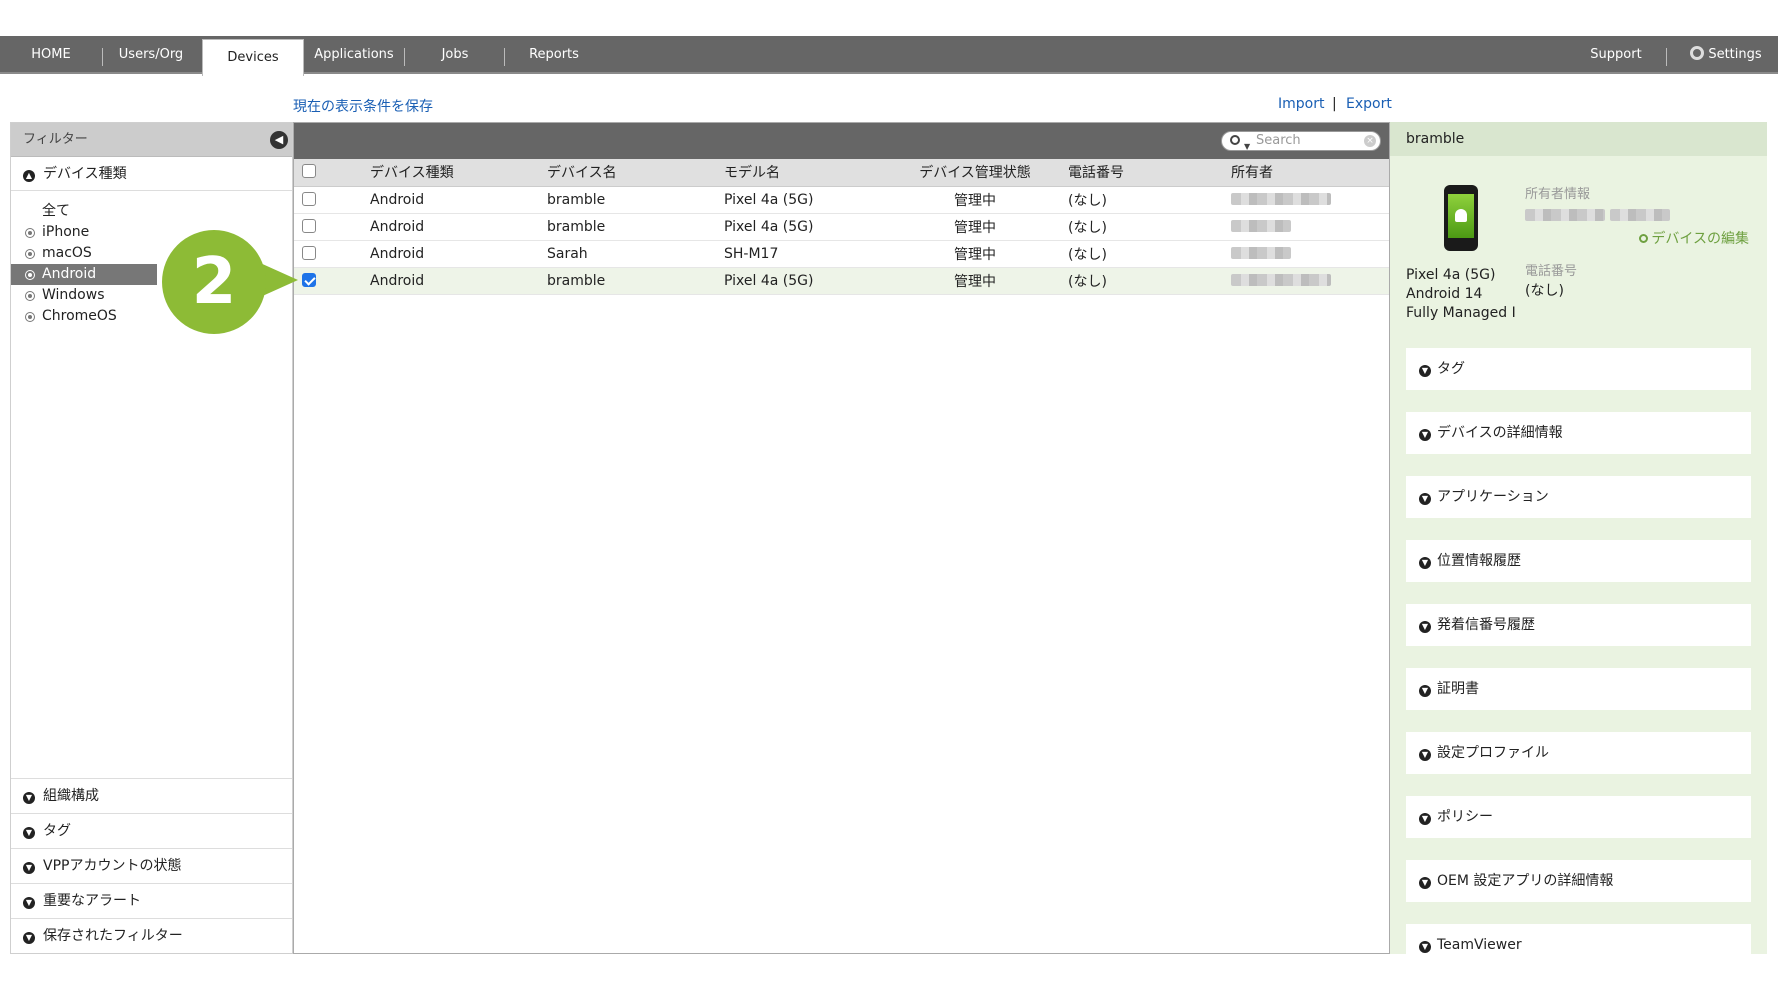  What do you see at coordinates (1700, 239) in the screenshot?
I see `edit-device-label: デバイスの編集` at bounding box center [1700, 239].